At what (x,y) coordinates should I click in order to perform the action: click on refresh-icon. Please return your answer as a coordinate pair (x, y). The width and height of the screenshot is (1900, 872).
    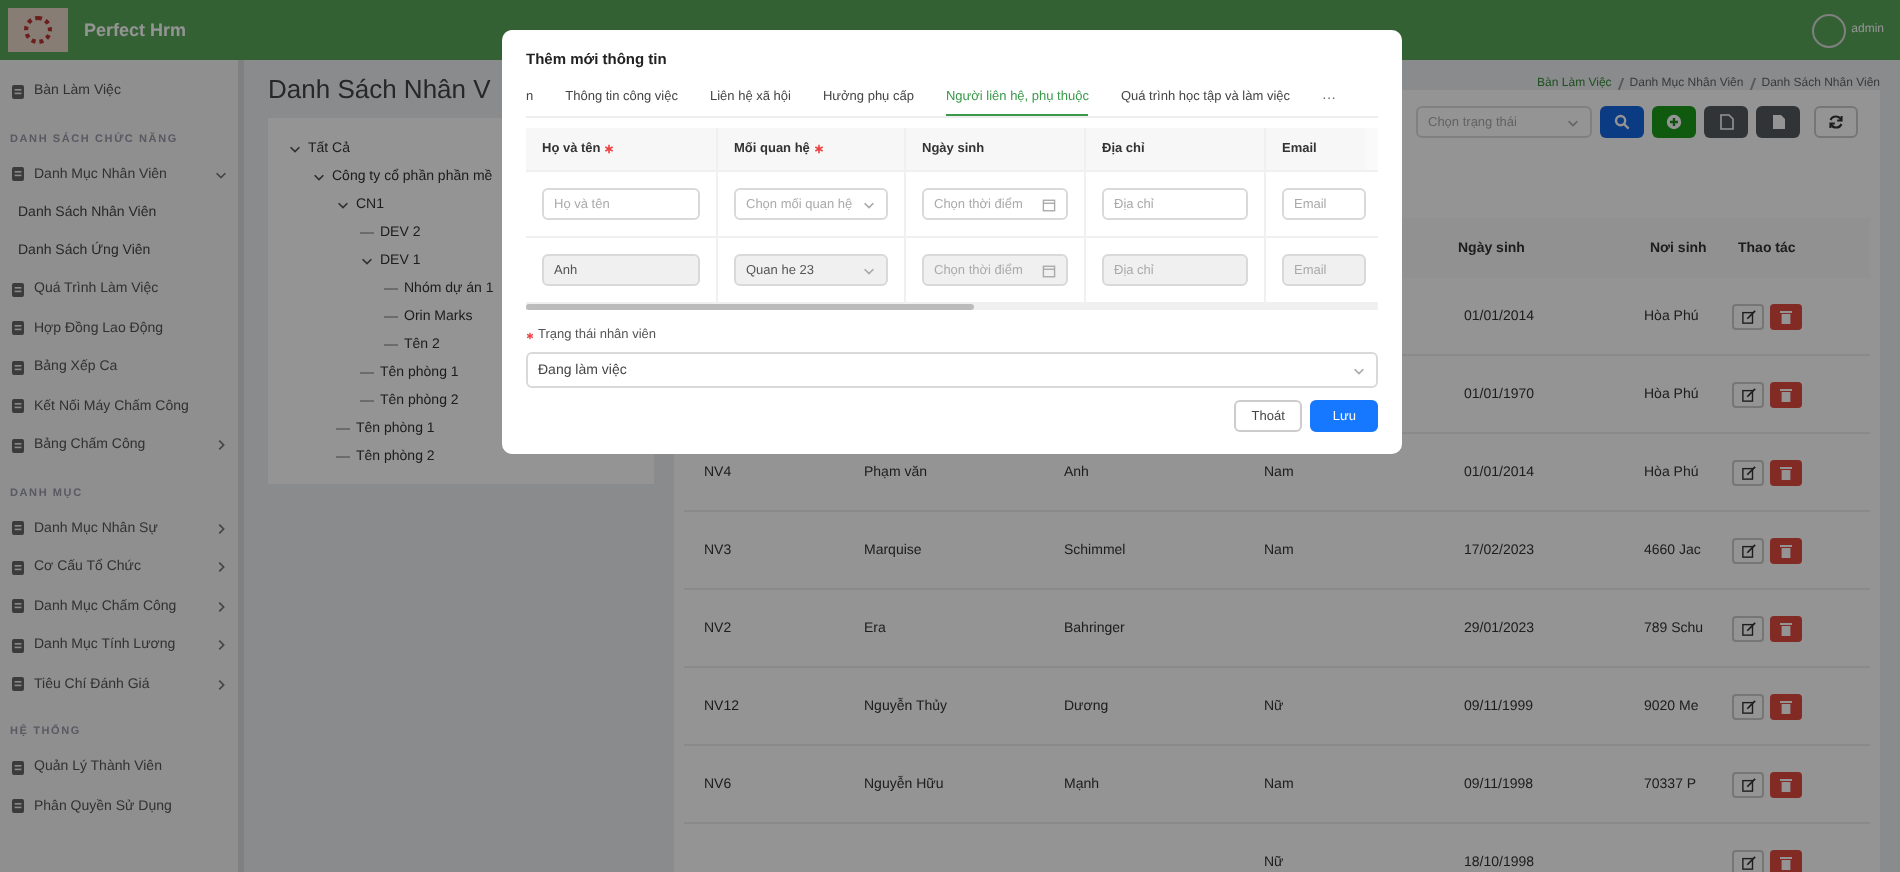
    Looking at the image, I should click on (1836, 122).